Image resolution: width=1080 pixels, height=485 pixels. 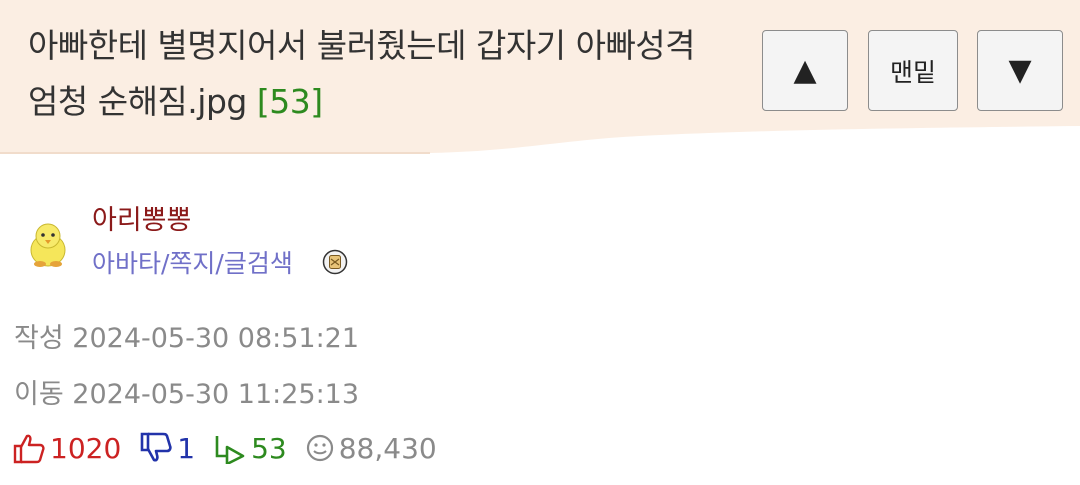 I want to click on up-arrow-icon: ▲, so click(x=805, y=70).